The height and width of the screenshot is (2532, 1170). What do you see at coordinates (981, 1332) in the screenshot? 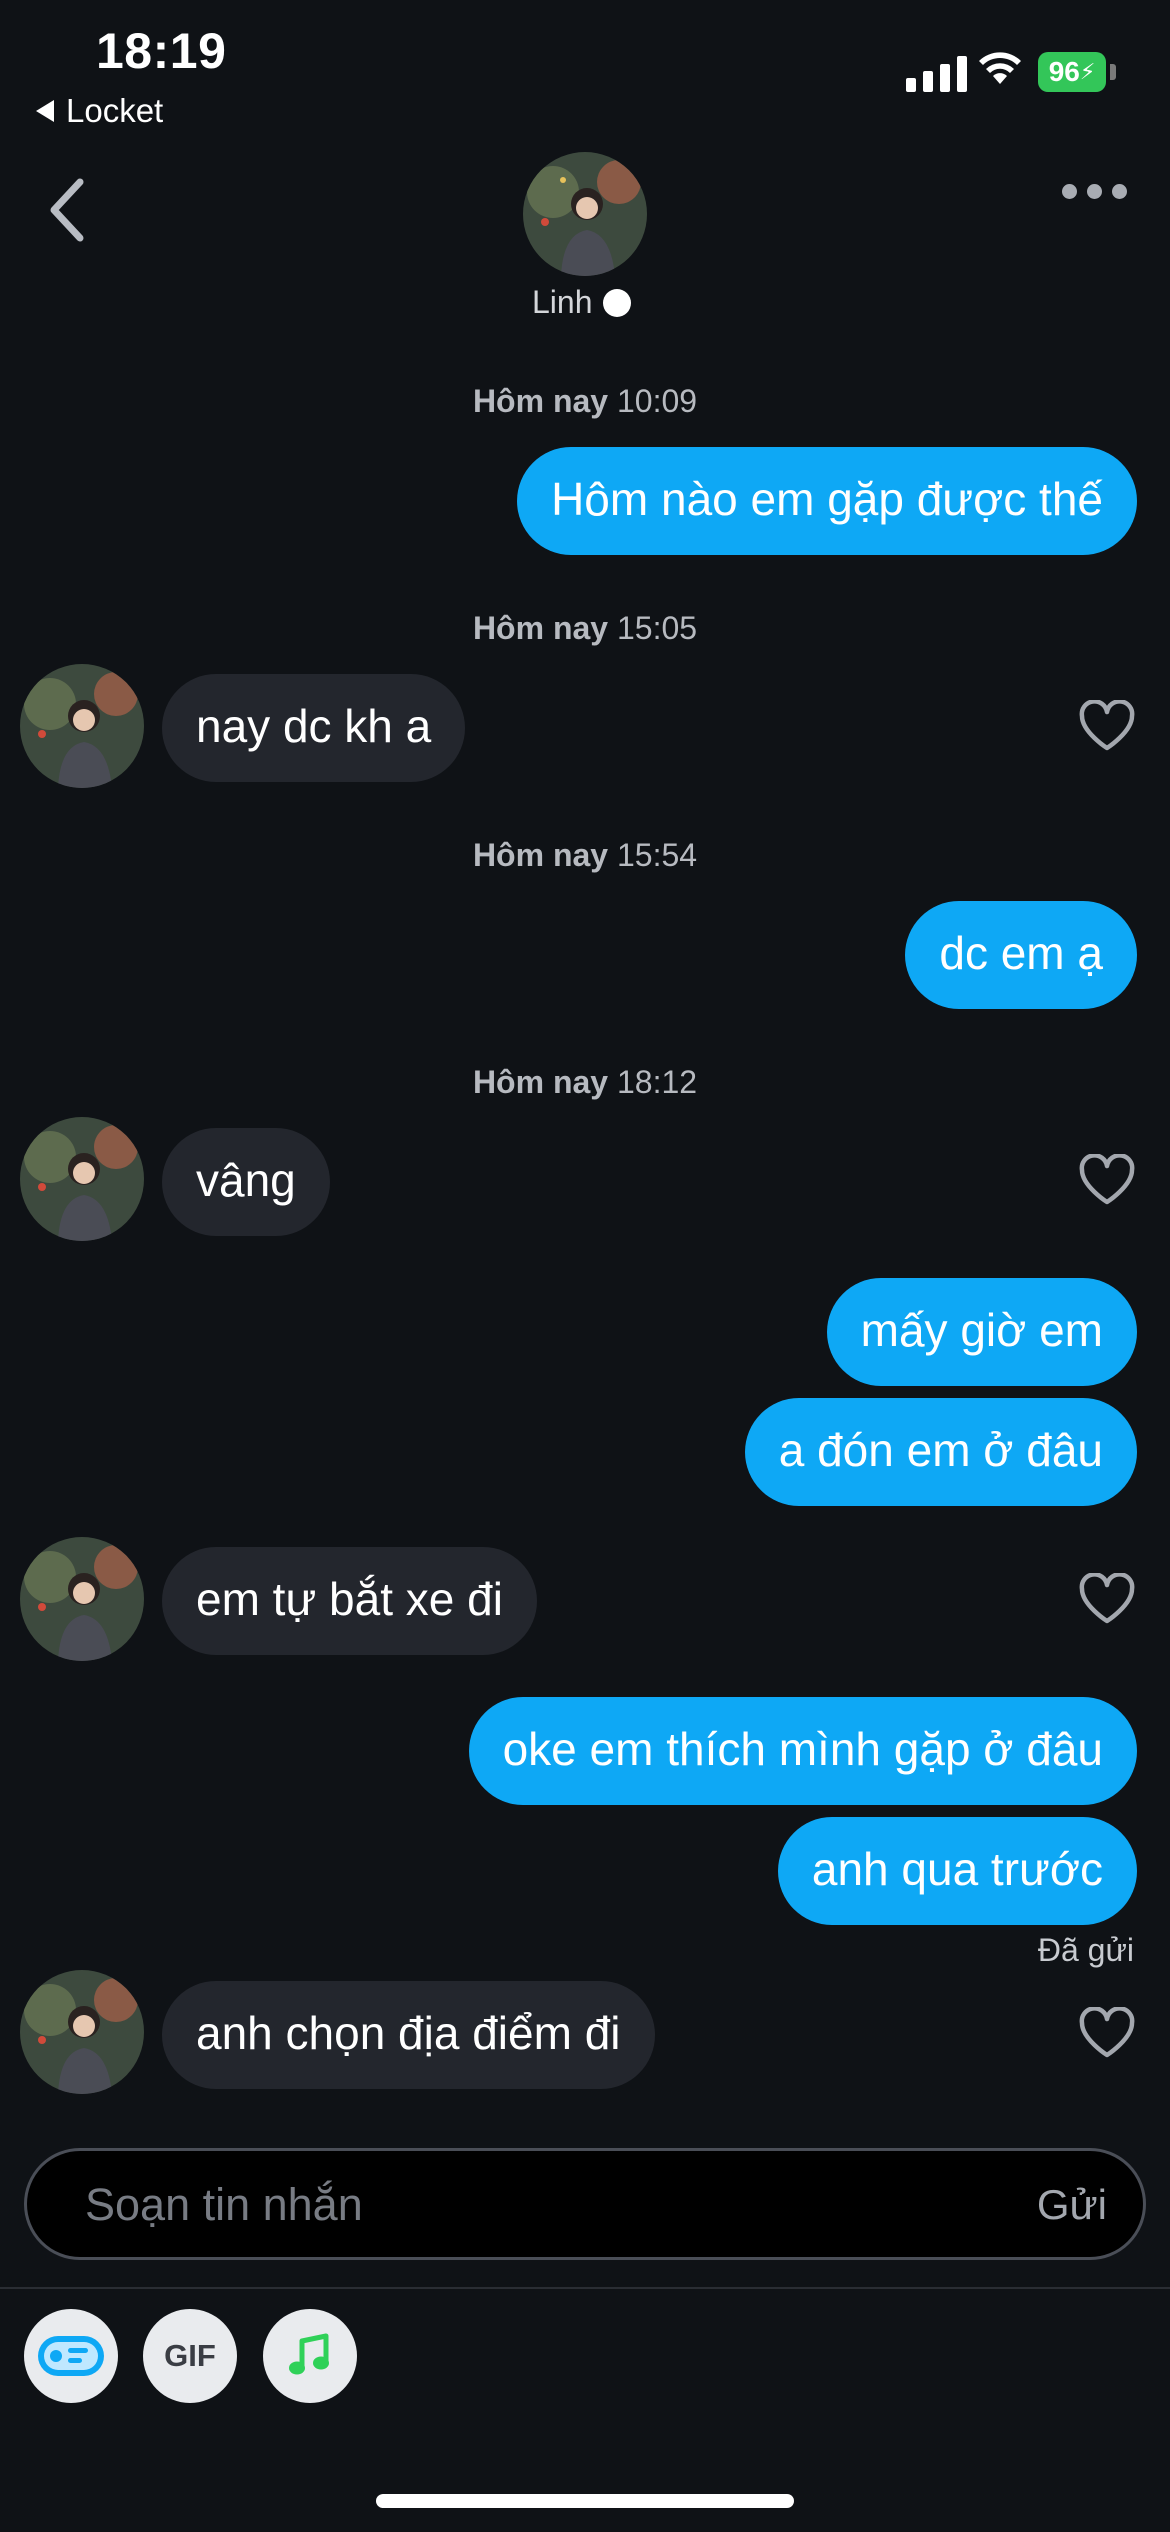
I see `sent-message-bubble: mấy giờ em` at bounding box center [981, 1332].